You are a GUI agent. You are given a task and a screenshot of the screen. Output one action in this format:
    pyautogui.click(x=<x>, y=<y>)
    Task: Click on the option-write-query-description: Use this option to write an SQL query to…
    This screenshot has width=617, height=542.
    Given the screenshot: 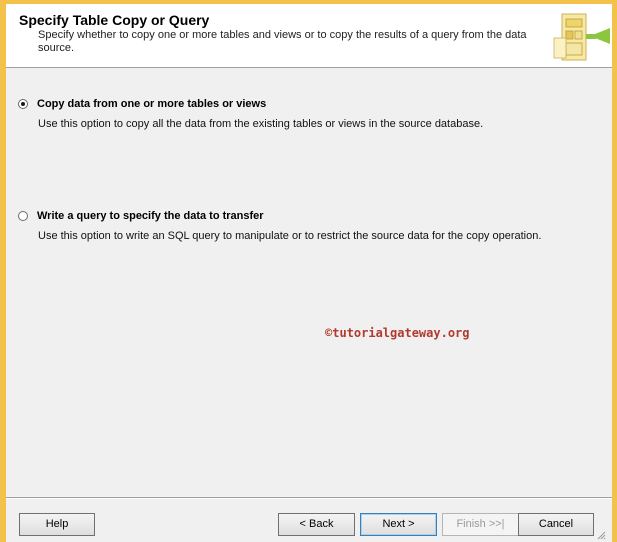 What is the action you would take?
    pyautogui.click(x=290, y=236)
    